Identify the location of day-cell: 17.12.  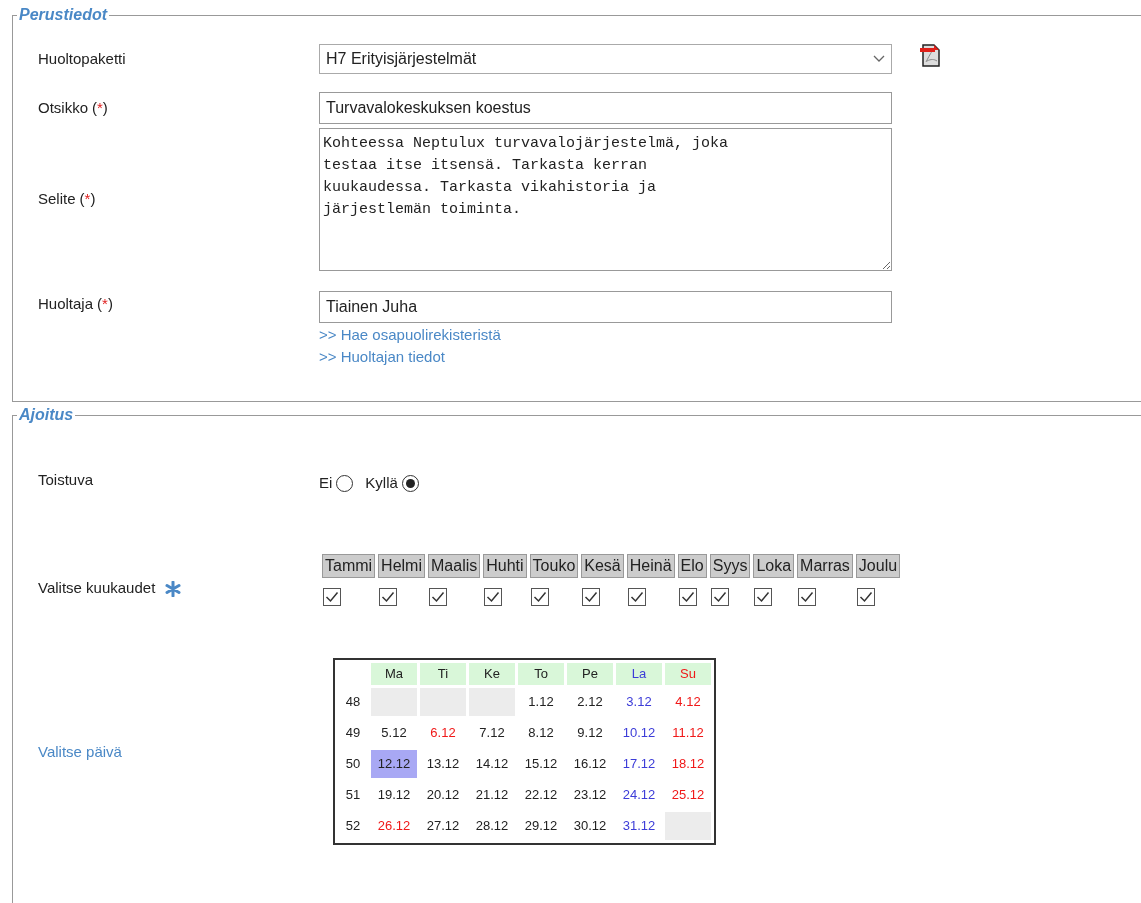
(639, 763).